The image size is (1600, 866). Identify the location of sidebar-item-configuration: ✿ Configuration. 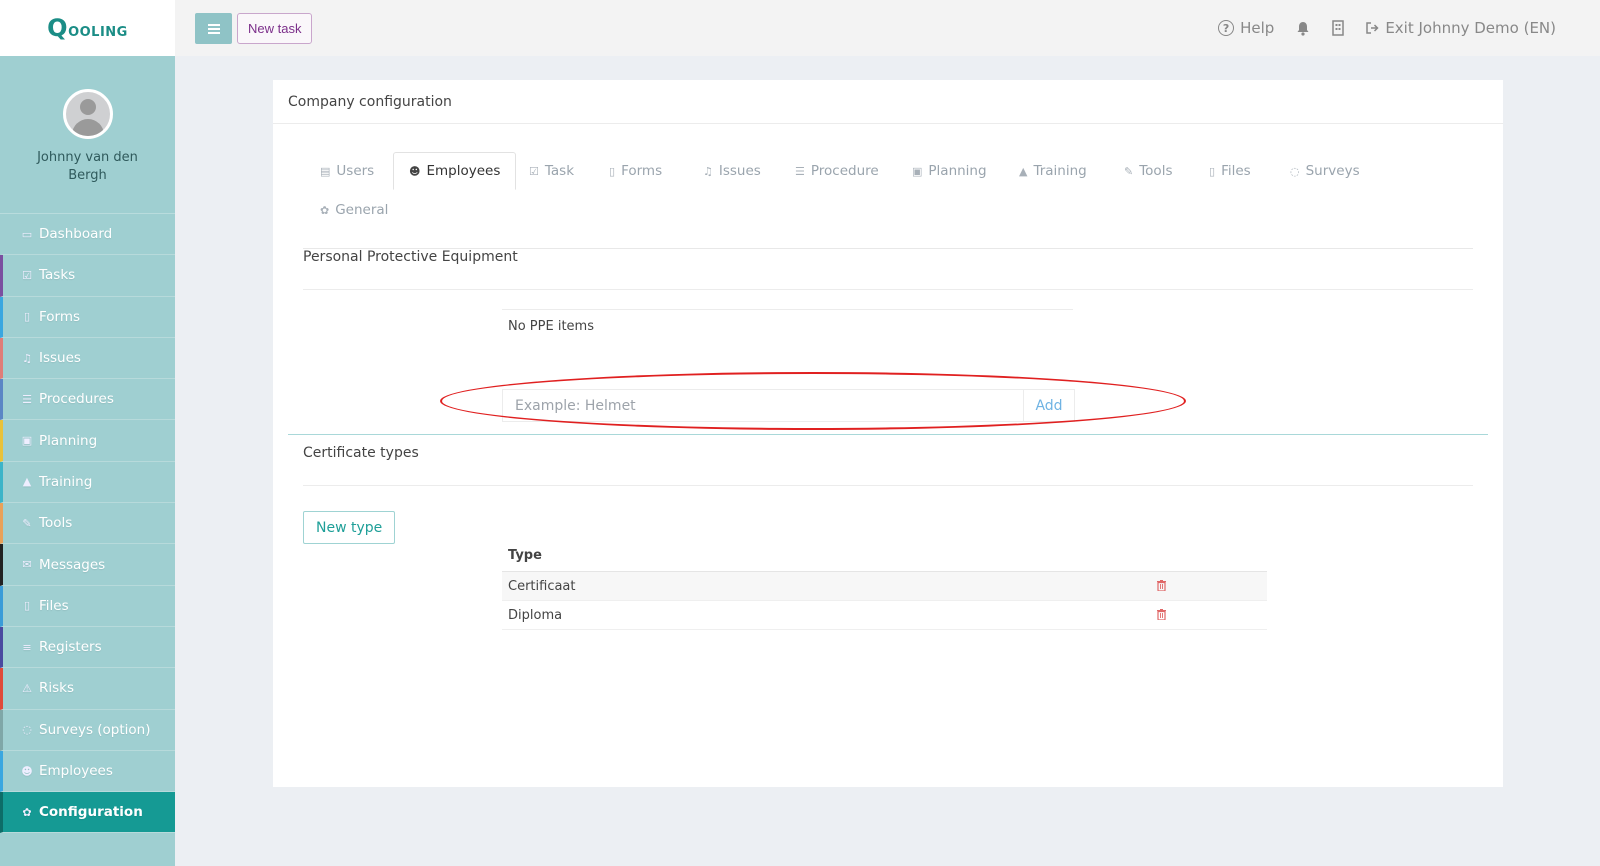
(87, 813).